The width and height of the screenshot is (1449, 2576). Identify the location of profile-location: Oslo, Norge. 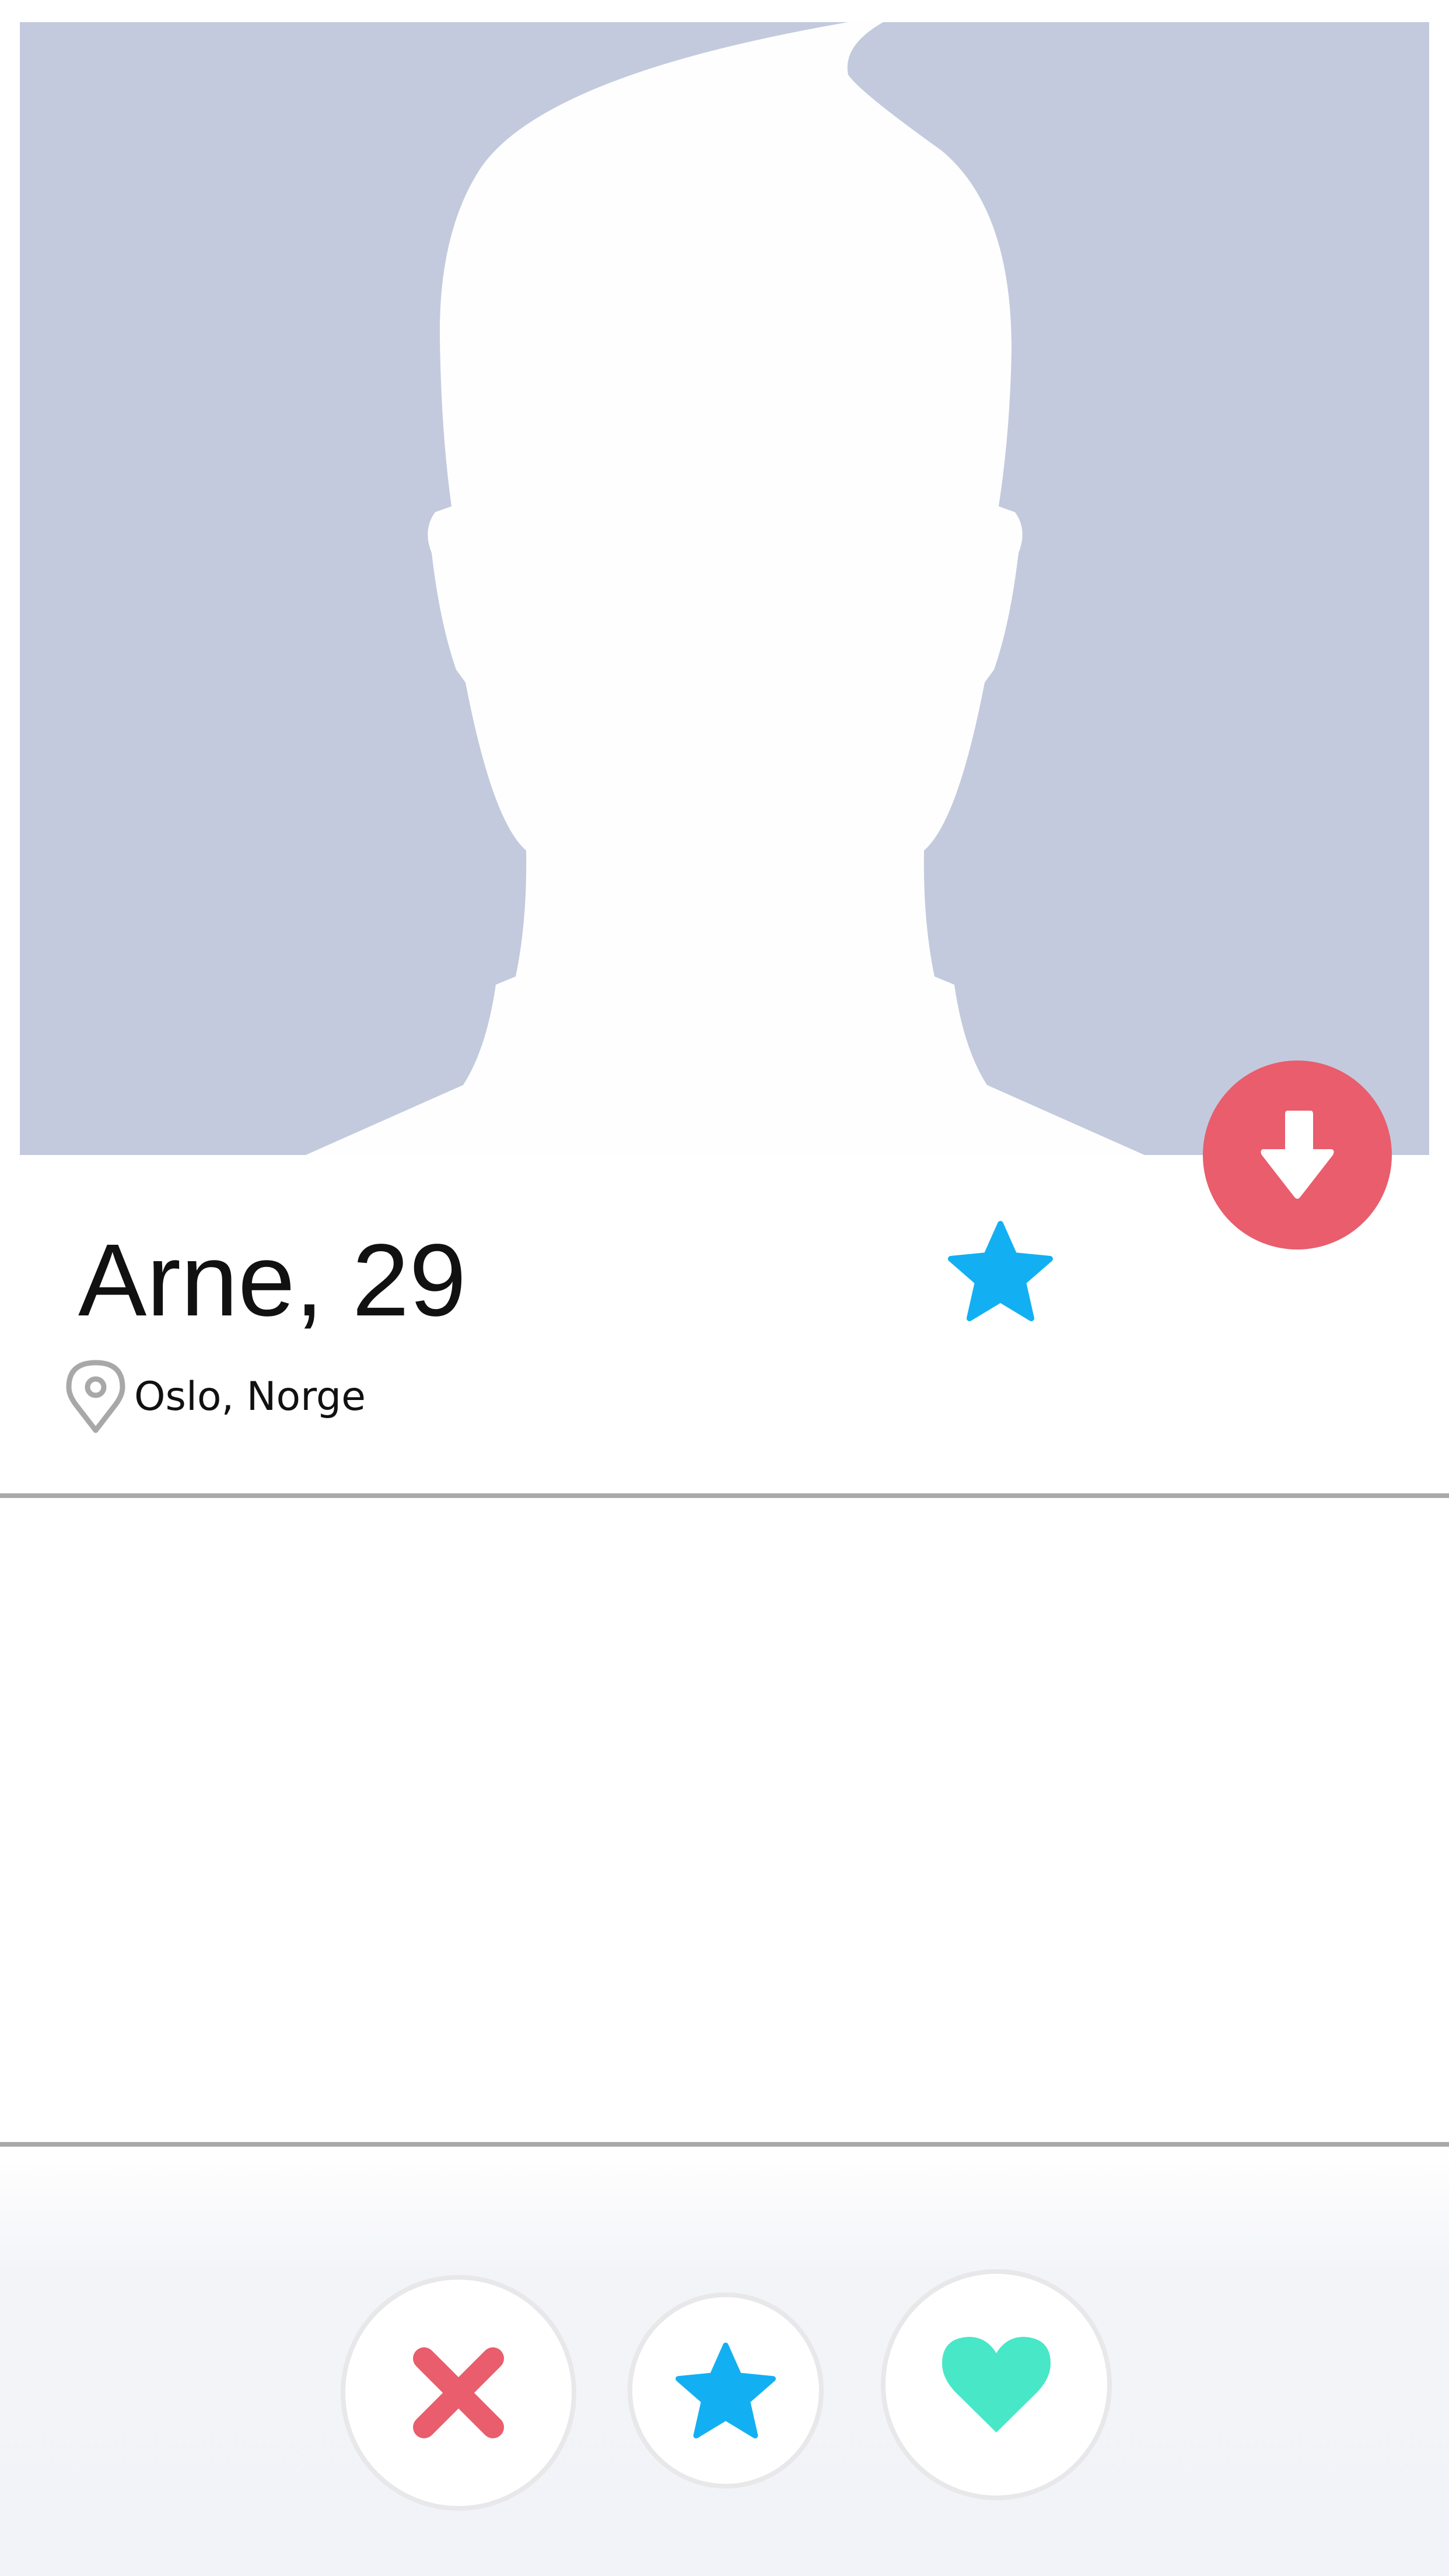
(215, 1397).